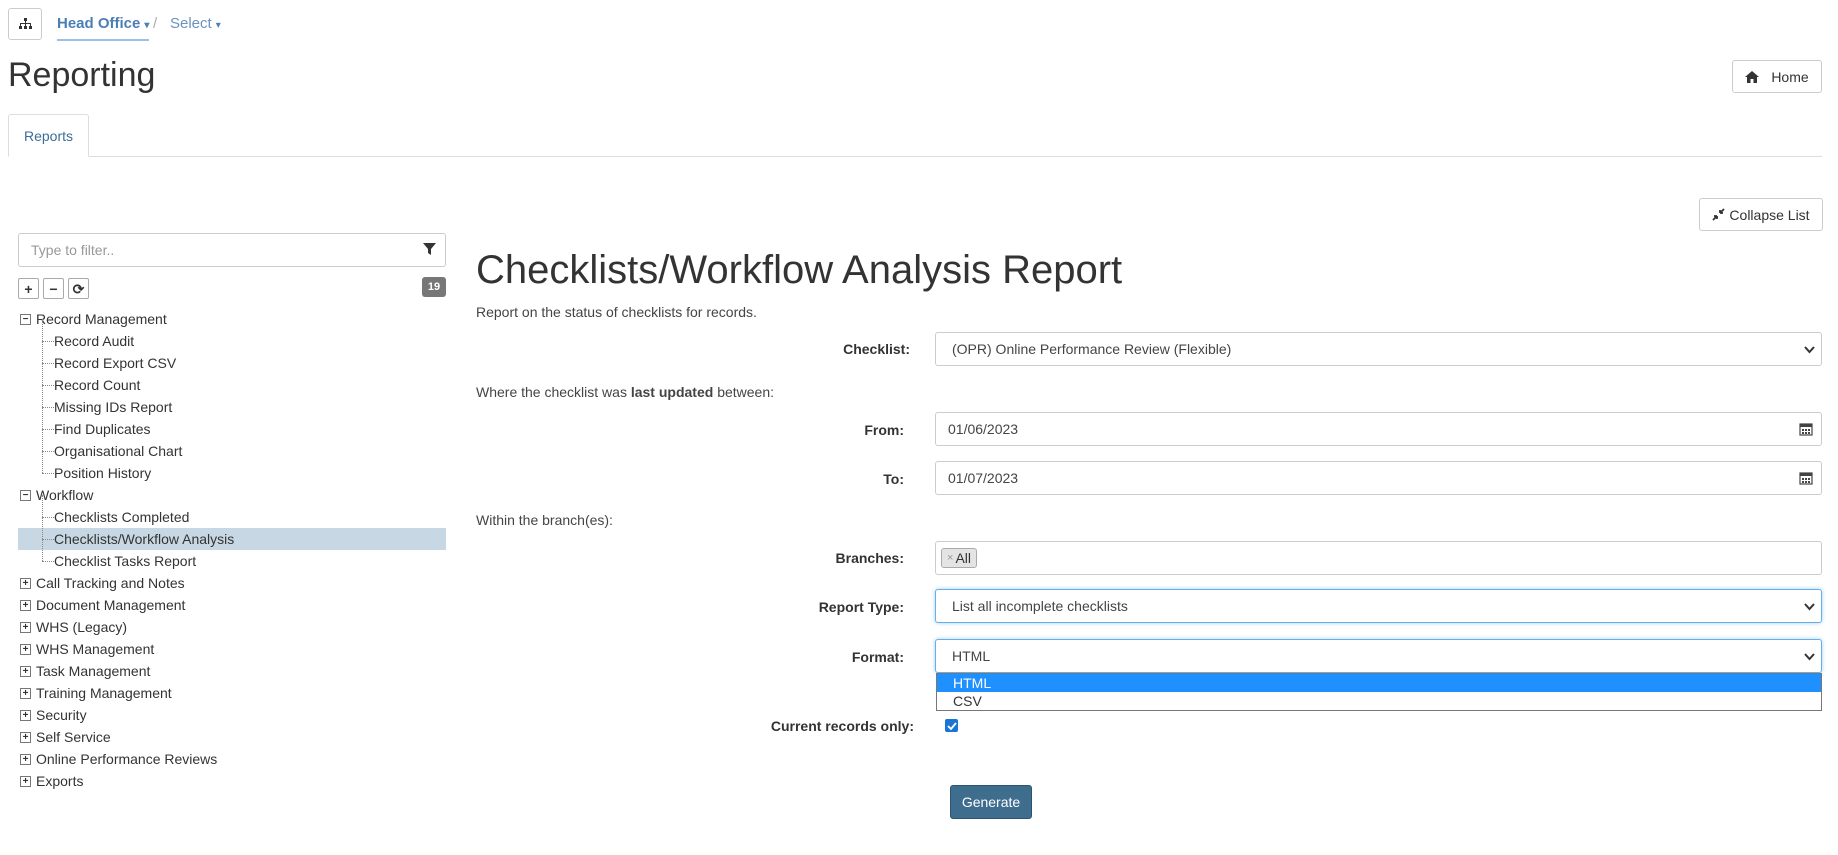 This screenshot has width=1838, height=855. I want to click on home-icon, so click(1752, 76).